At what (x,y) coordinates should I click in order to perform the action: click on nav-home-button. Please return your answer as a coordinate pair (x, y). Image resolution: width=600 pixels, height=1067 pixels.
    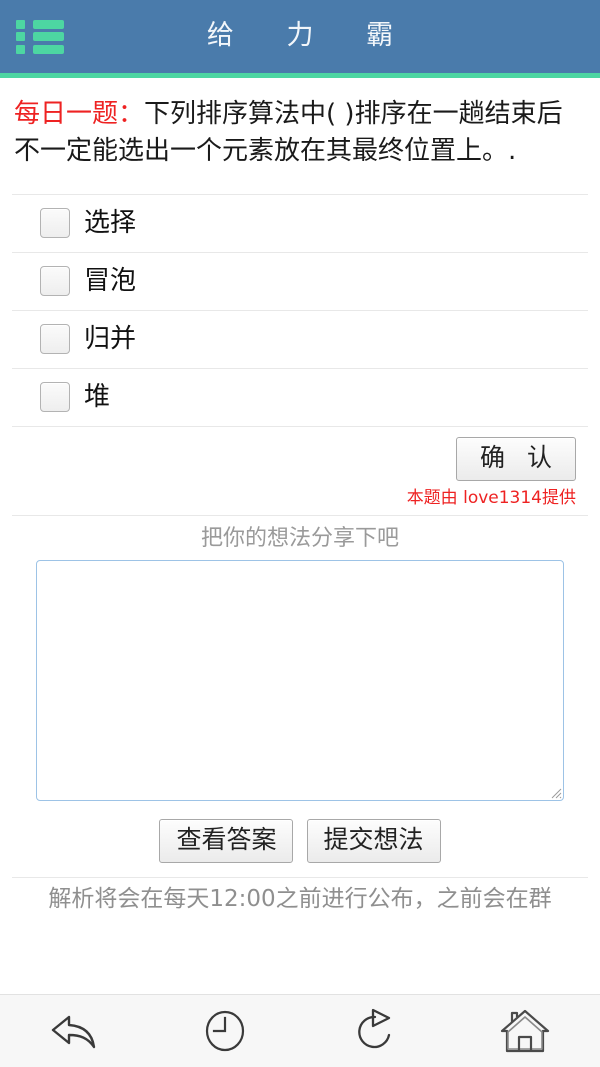
    Looking at the image, I should click on (525, 1031).